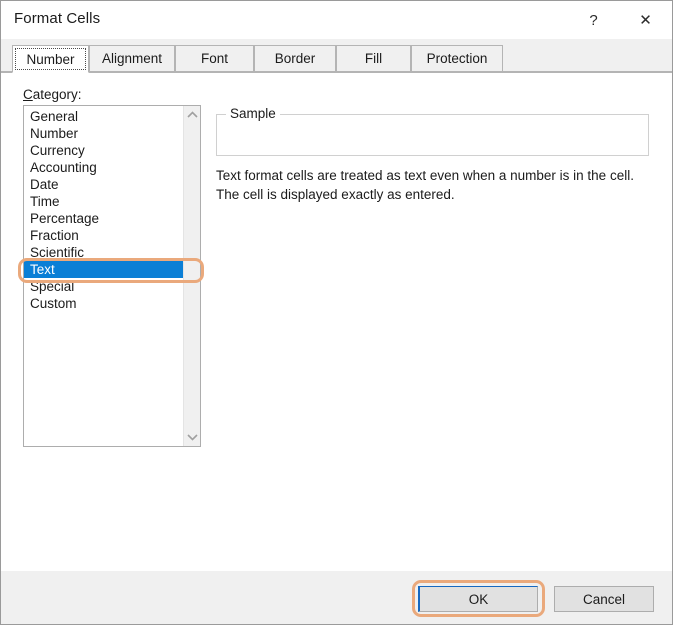  What do you see at coordinates (104, 218) in the screenshot?
I see `list-item: Percentage` at bounding box center [104, 218].